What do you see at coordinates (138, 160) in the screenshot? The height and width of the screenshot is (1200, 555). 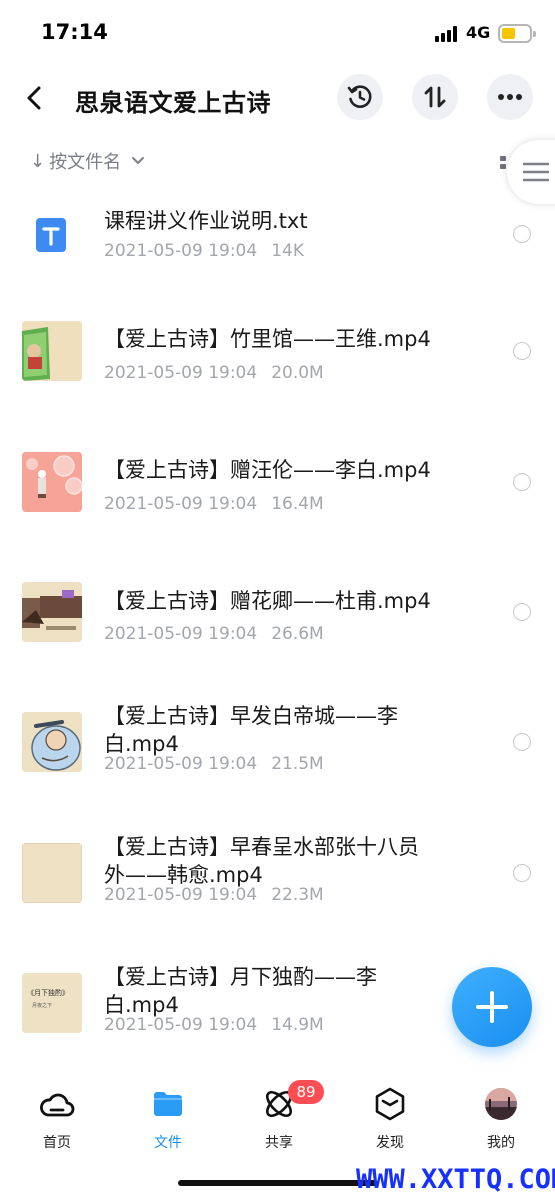 I see `chevron-down-icon` at bounding box center [138, 160].